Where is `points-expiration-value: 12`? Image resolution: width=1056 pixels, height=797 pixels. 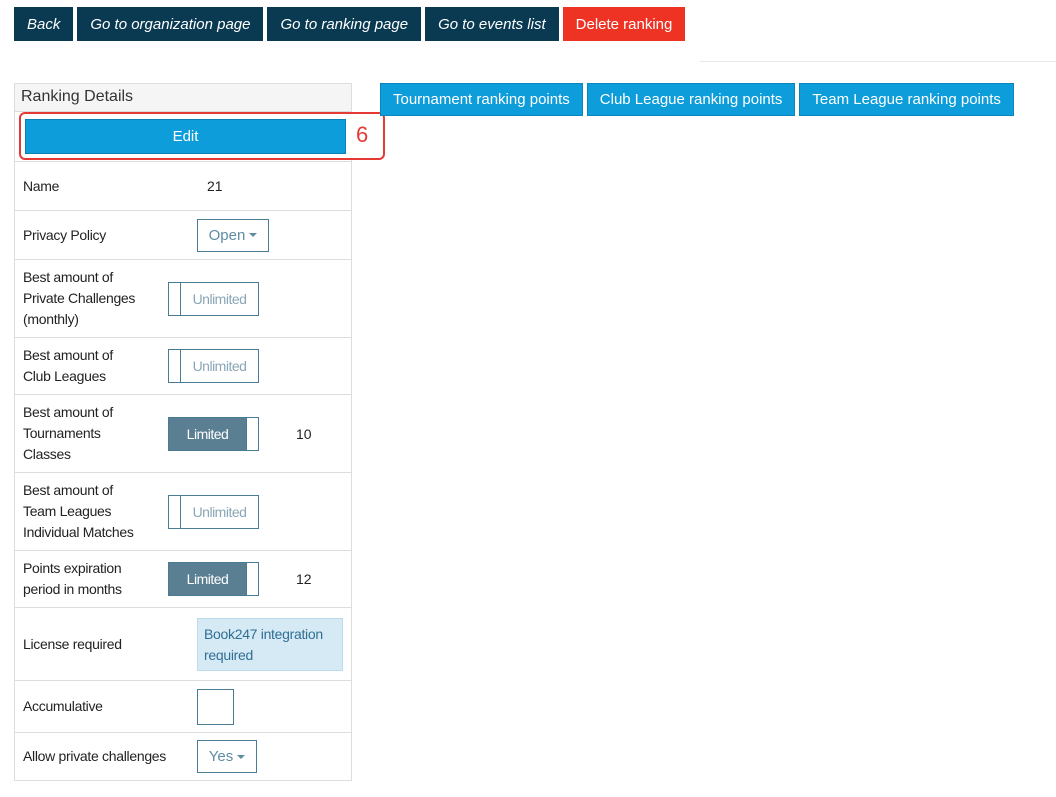 points-expiration-value: 12 is located at coordinates (304, 579).